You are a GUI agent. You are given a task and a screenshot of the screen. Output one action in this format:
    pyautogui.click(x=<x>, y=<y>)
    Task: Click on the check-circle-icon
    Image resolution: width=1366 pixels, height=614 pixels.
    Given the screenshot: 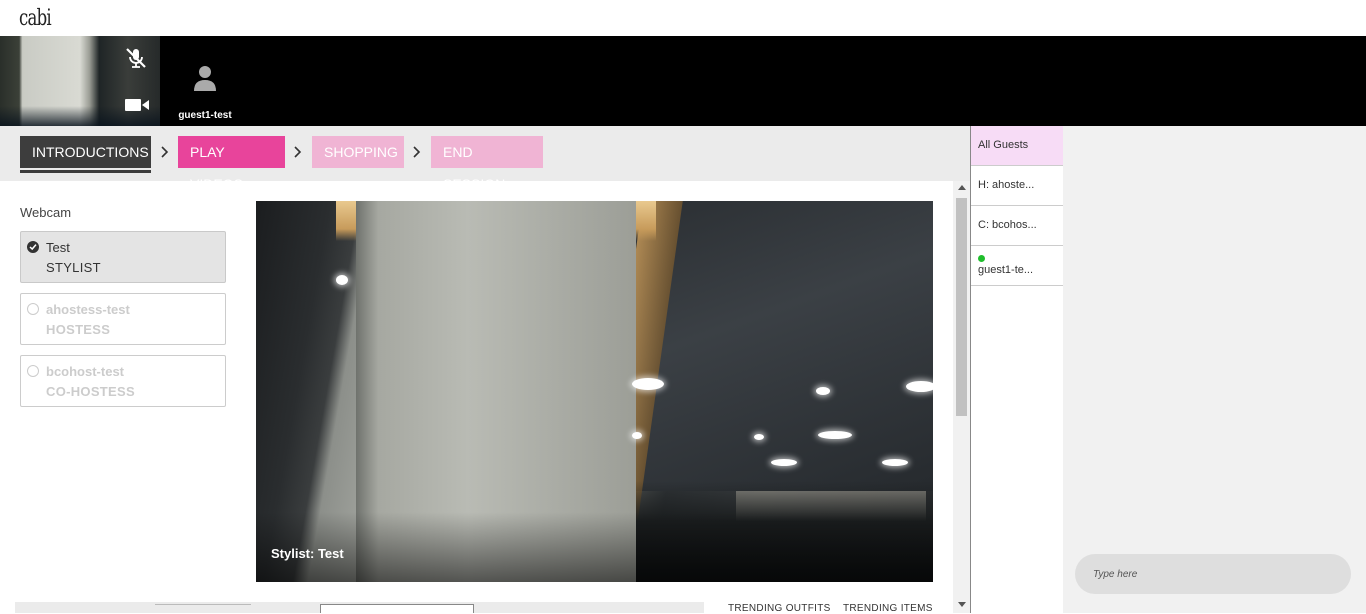 What is the action you would take?
    pyautogui.click(x=33, y=247)
    